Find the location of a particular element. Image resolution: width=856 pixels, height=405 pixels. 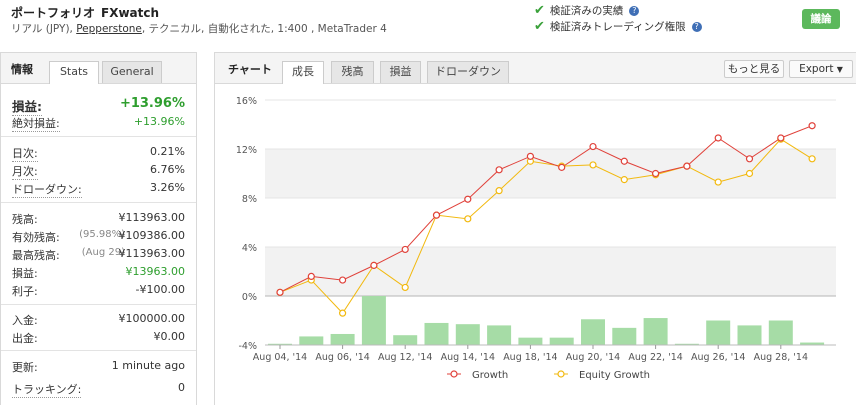

x-tick-label: Aug 26, '14 is located at coordinates (718, 357).